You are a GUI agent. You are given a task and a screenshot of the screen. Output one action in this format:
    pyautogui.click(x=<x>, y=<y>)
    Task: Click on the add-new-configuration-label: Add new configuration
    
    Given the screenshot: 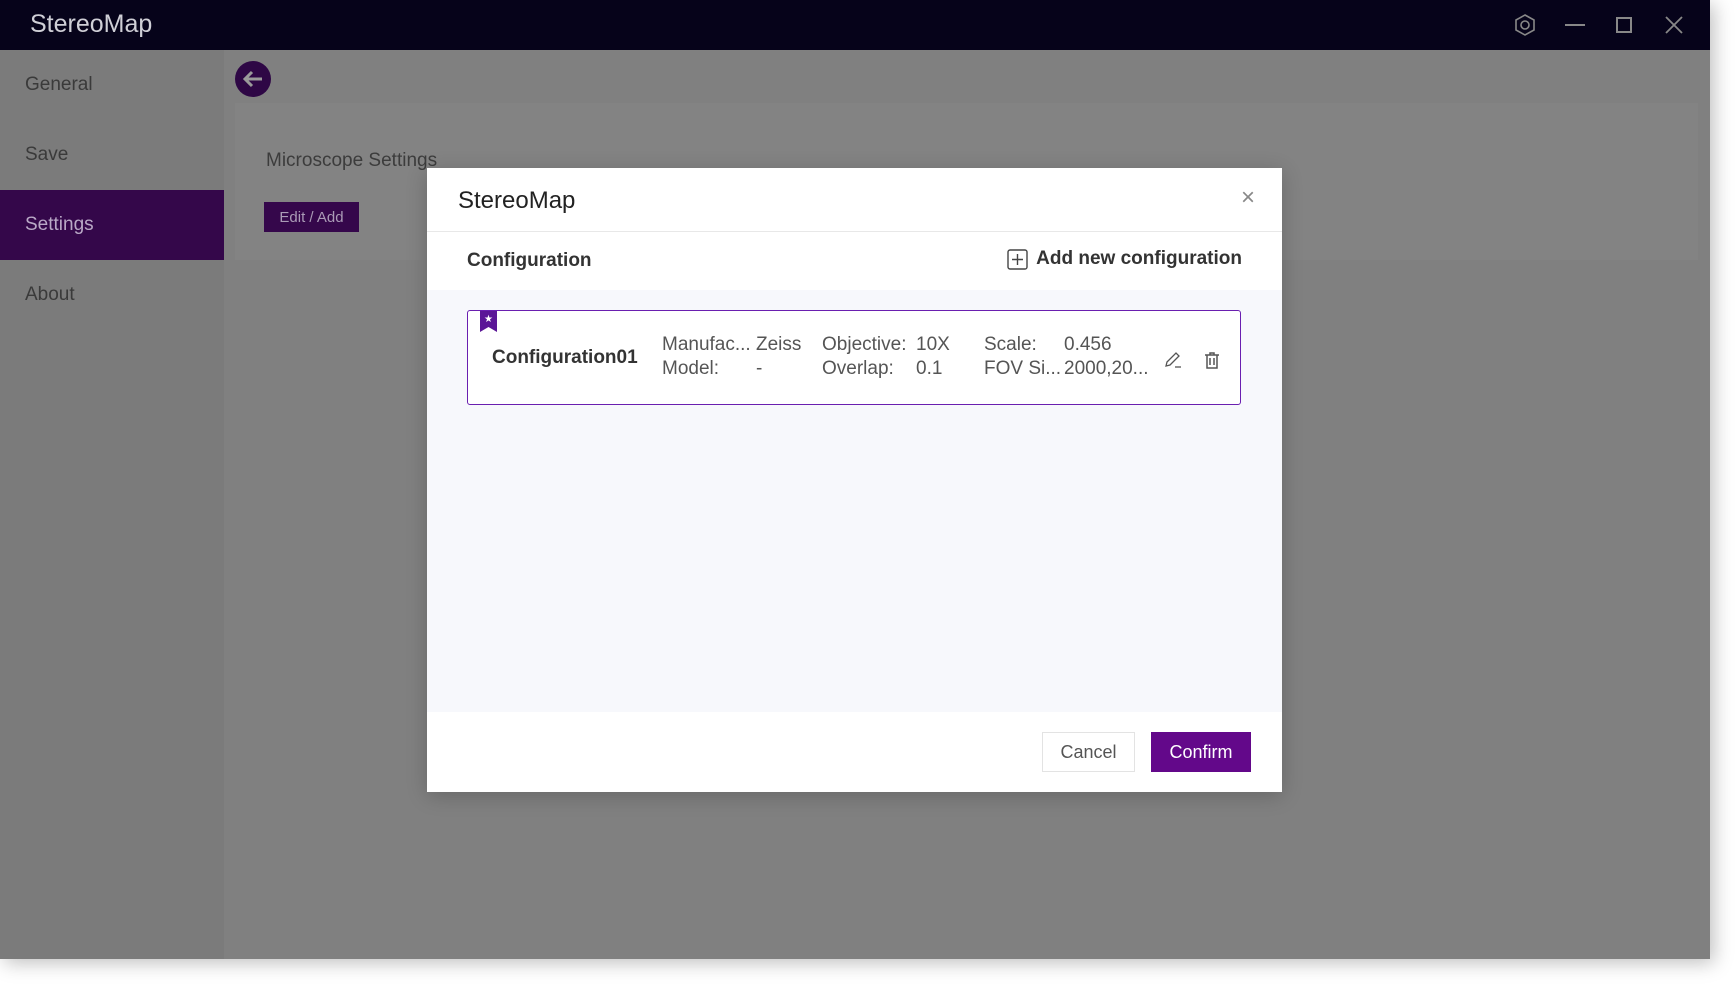 What is the action you would take?
    pyautogui.click(x=1139, y=258)
    